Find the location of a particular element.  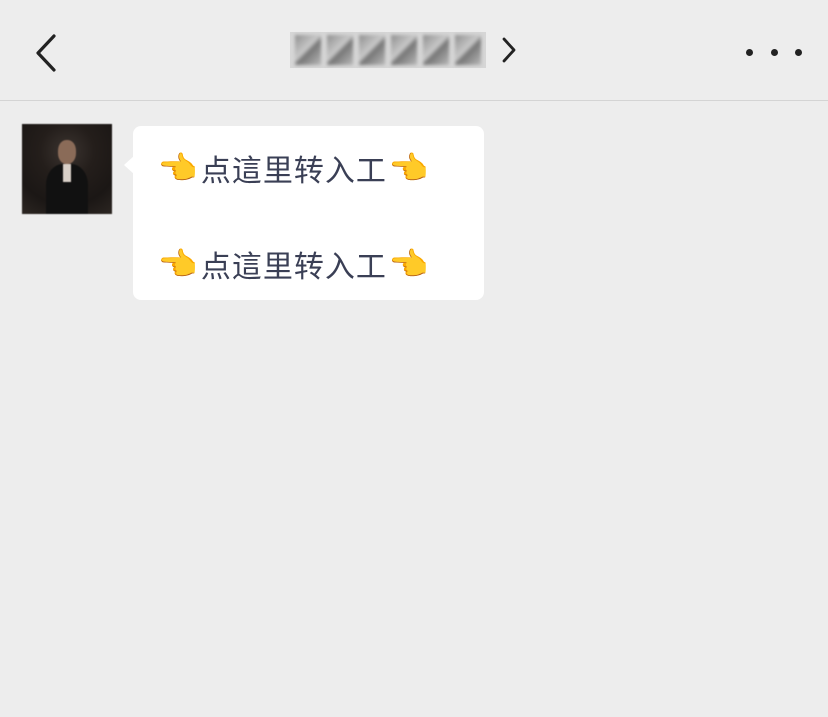

more-dots-icon is located at coordinates (749, 52).